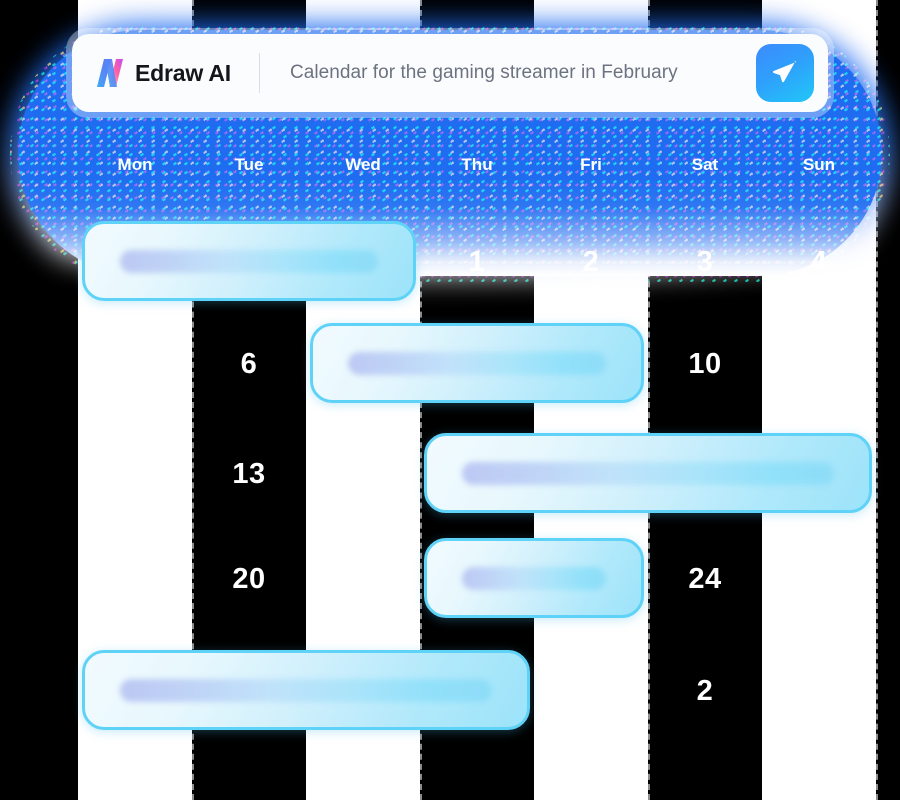  What do you see at coordinates (819, 164) in the screenshot?
I see `weekday-label-sun: Sun` at bounding box center [819, 164].